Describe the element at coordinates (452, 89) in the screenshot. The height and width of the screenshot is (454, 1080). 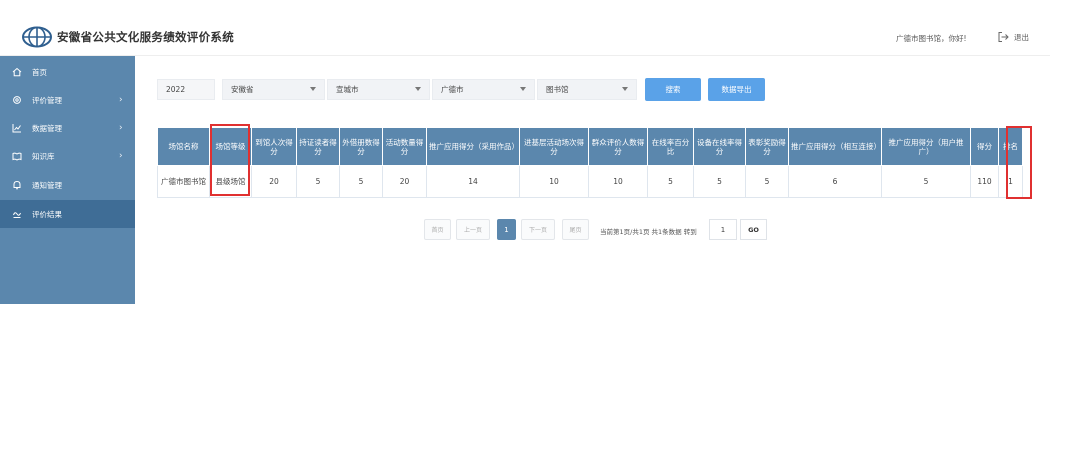
I see `county-value: 广德市` at that location.